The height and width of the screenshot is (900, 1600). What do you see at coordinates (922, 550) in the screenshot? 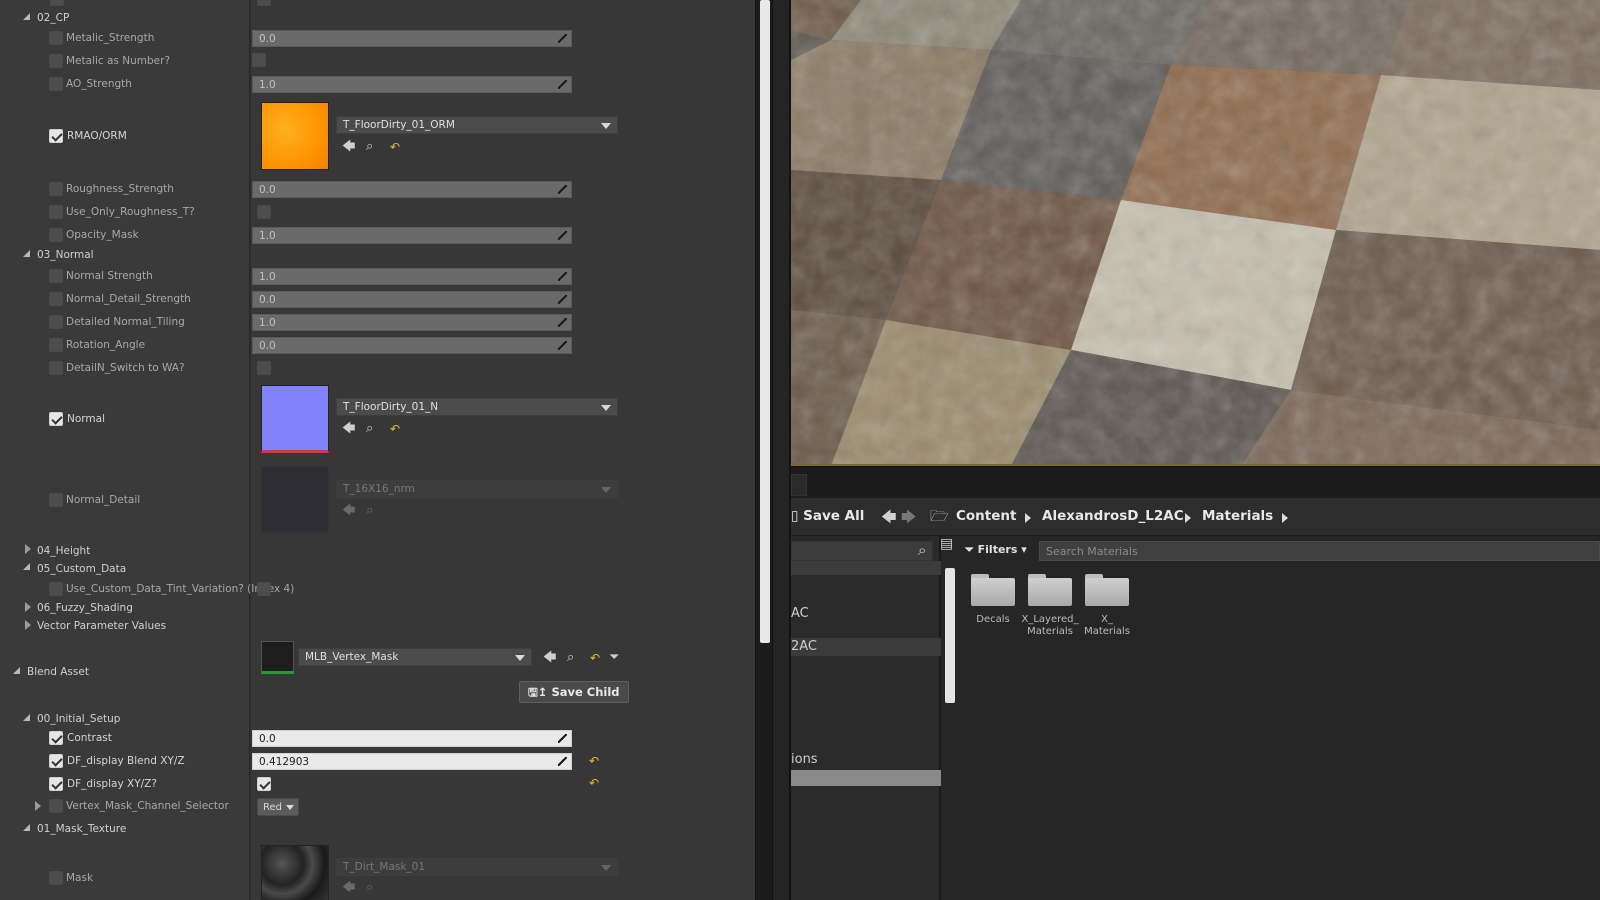
I see `search-icon: ⌕` at bounding box center [922, 550].